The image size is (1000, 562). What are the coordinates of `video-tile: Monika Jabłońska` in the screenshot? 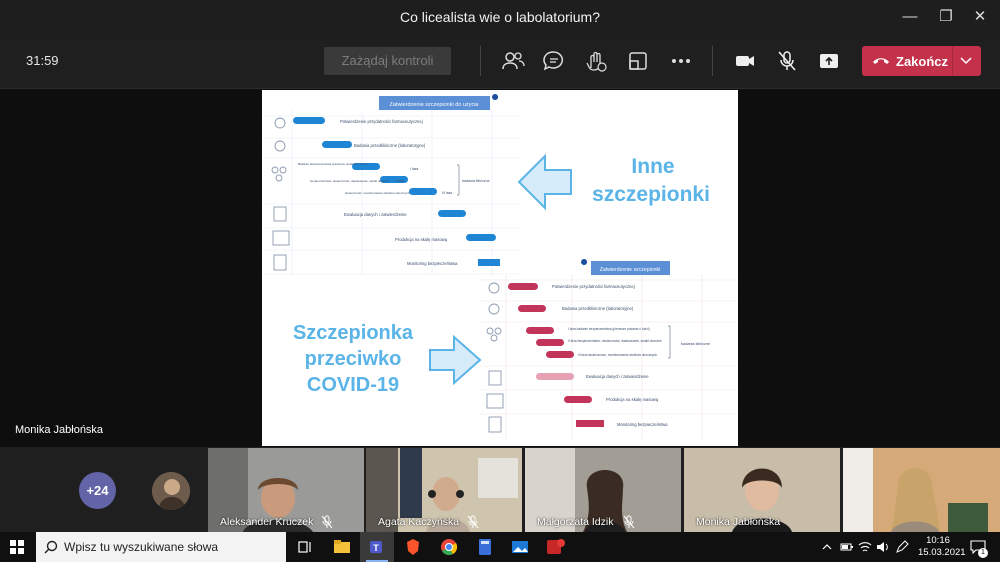 It's located at (762, 490).